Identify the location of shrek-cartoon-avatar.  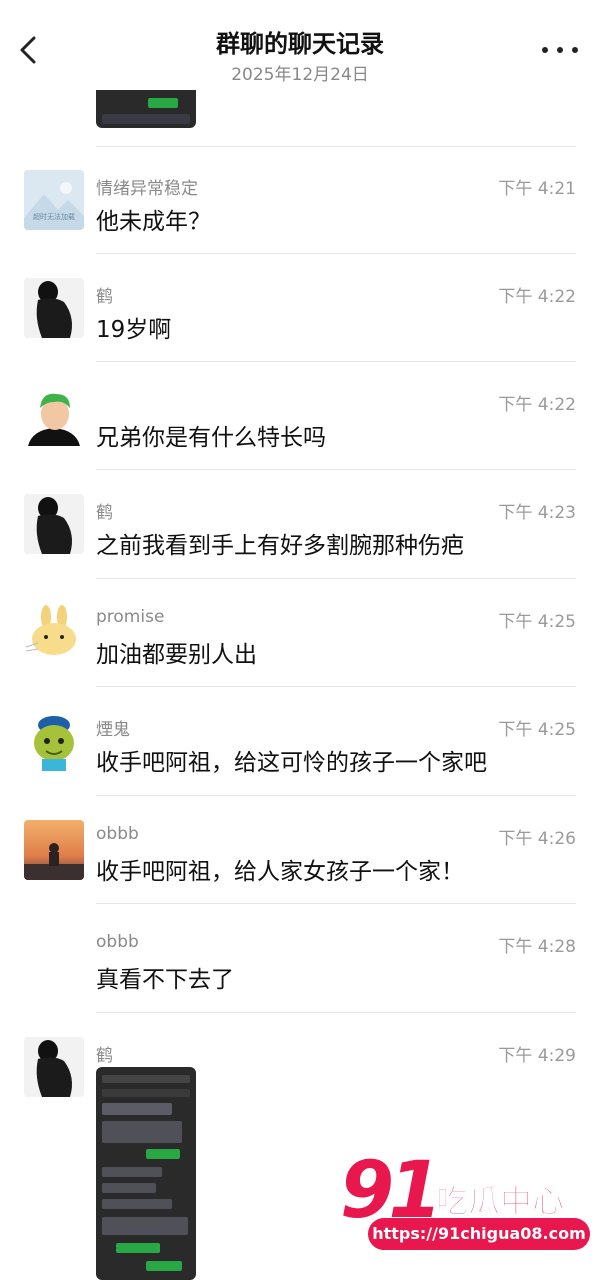
(54, 741).